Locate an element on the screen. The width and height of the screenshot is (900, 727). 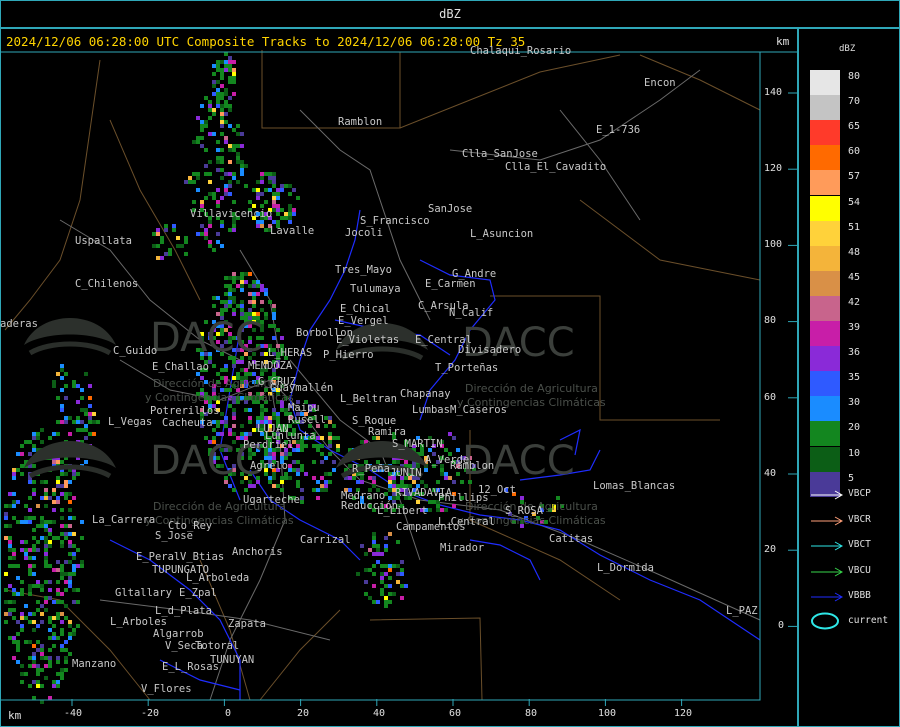
place-label: Lavalle is located at coordinates (292, 231).